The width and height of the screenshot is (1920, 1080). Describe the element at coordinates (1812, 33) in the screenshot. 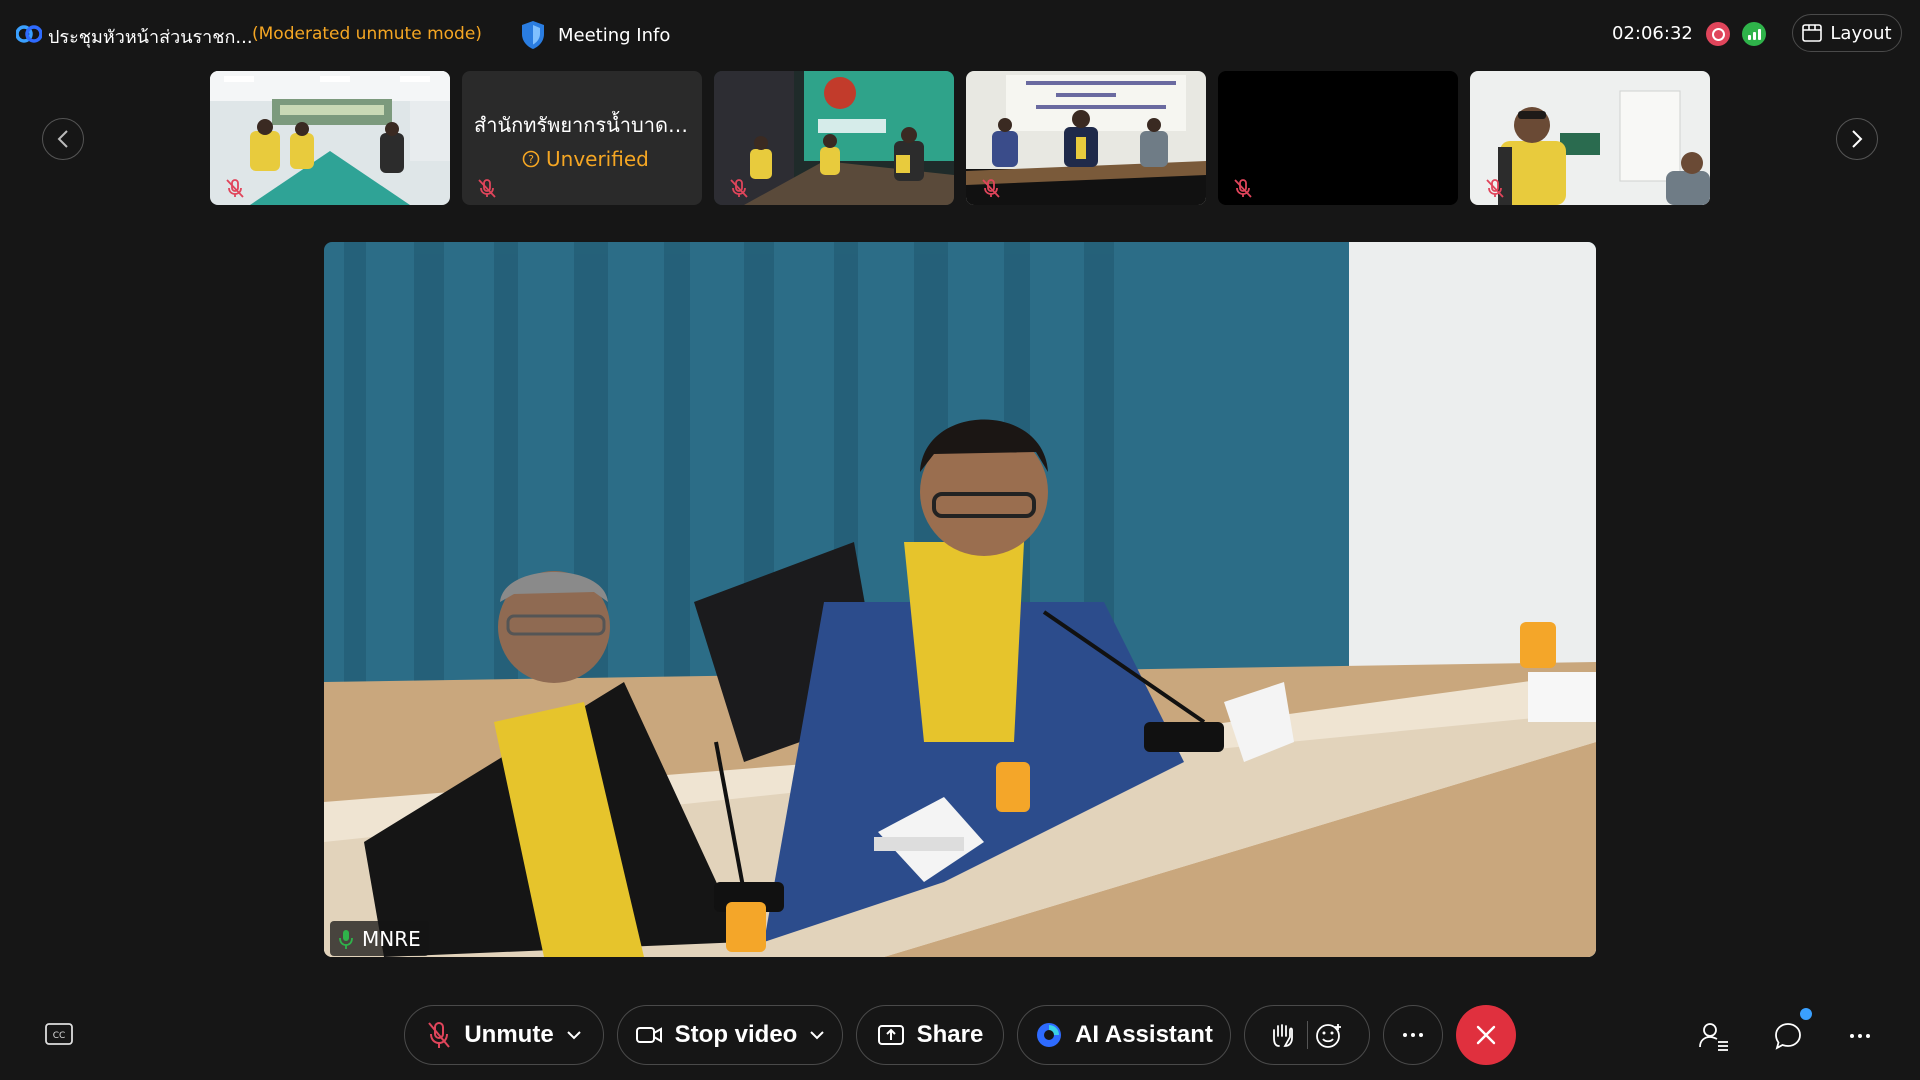

I see `layout-icon` at that location.